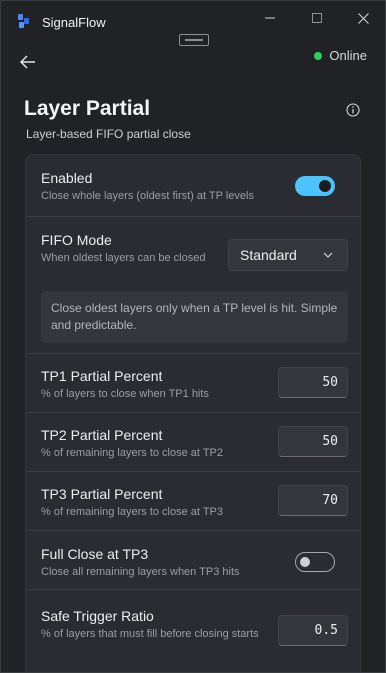 This screenshot has width=386, height=673. I want to click on setting-description: Close all remaining layers when TP3 hits, so click(140, 572).